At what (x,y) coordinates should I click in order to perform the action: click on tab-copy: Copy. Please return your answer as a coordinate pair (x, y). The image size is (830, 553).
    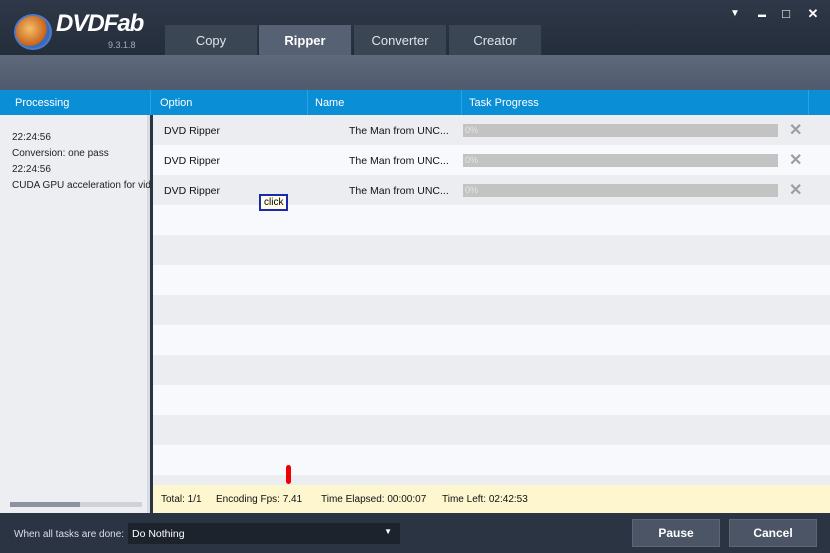
    Looking at the image, I should click on (211, 40).